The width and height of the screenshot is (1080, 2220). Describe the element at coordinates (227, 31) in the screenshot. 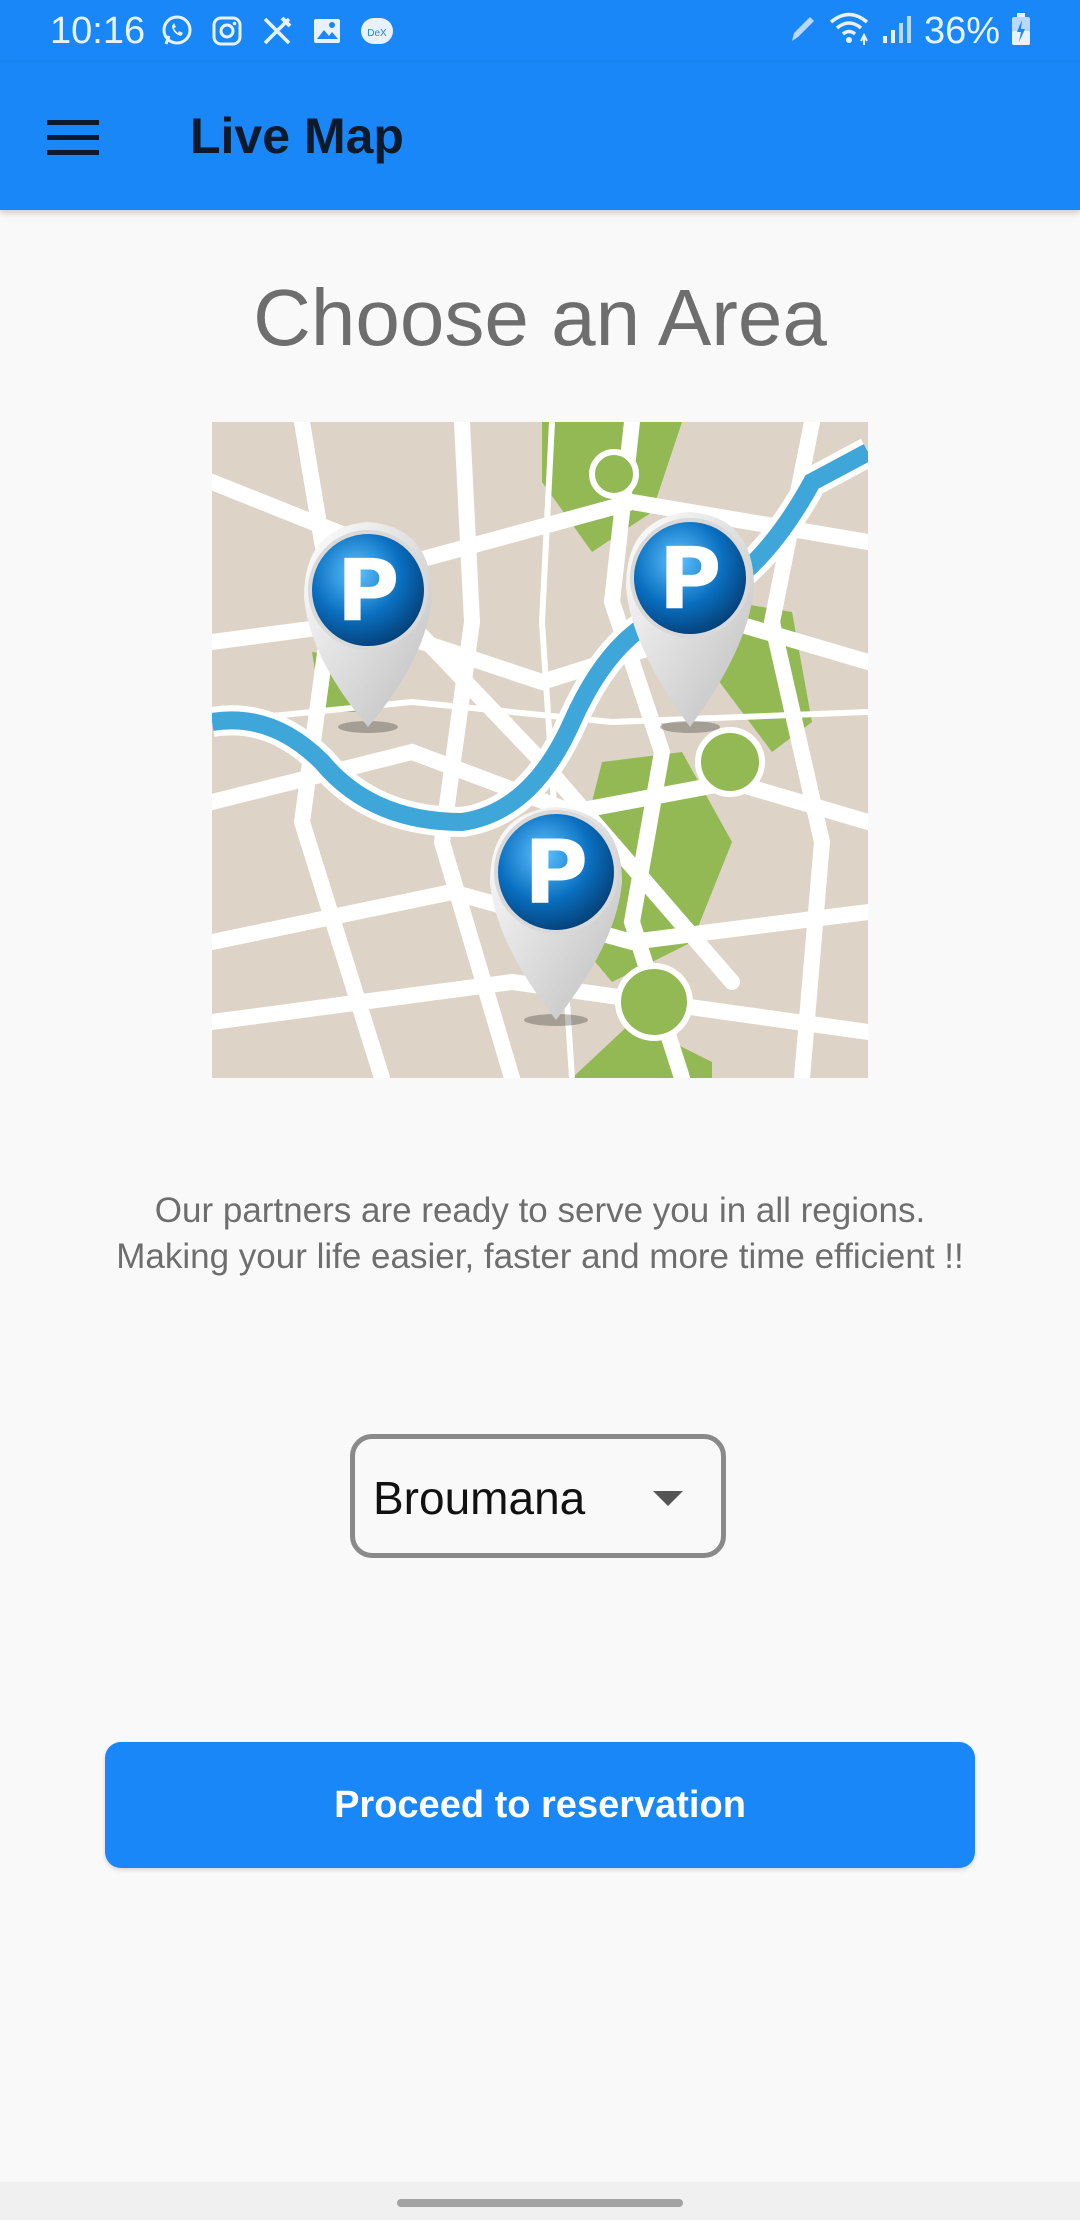

I see `instagram-icon` at that location.